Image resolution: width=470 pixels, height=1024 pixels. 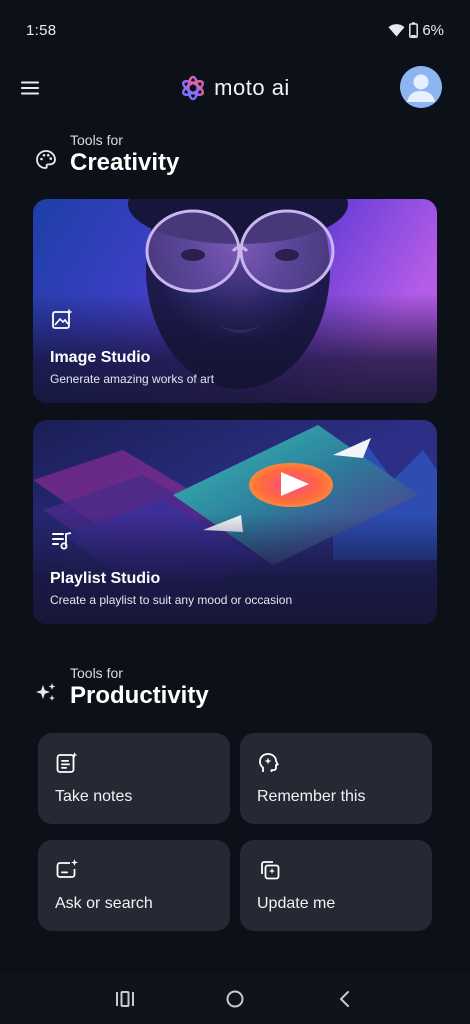 What do you see at coordinates (62, 318) in the screenshot?
I see `image-sparkle-icon` at bounding box center [62, 318].